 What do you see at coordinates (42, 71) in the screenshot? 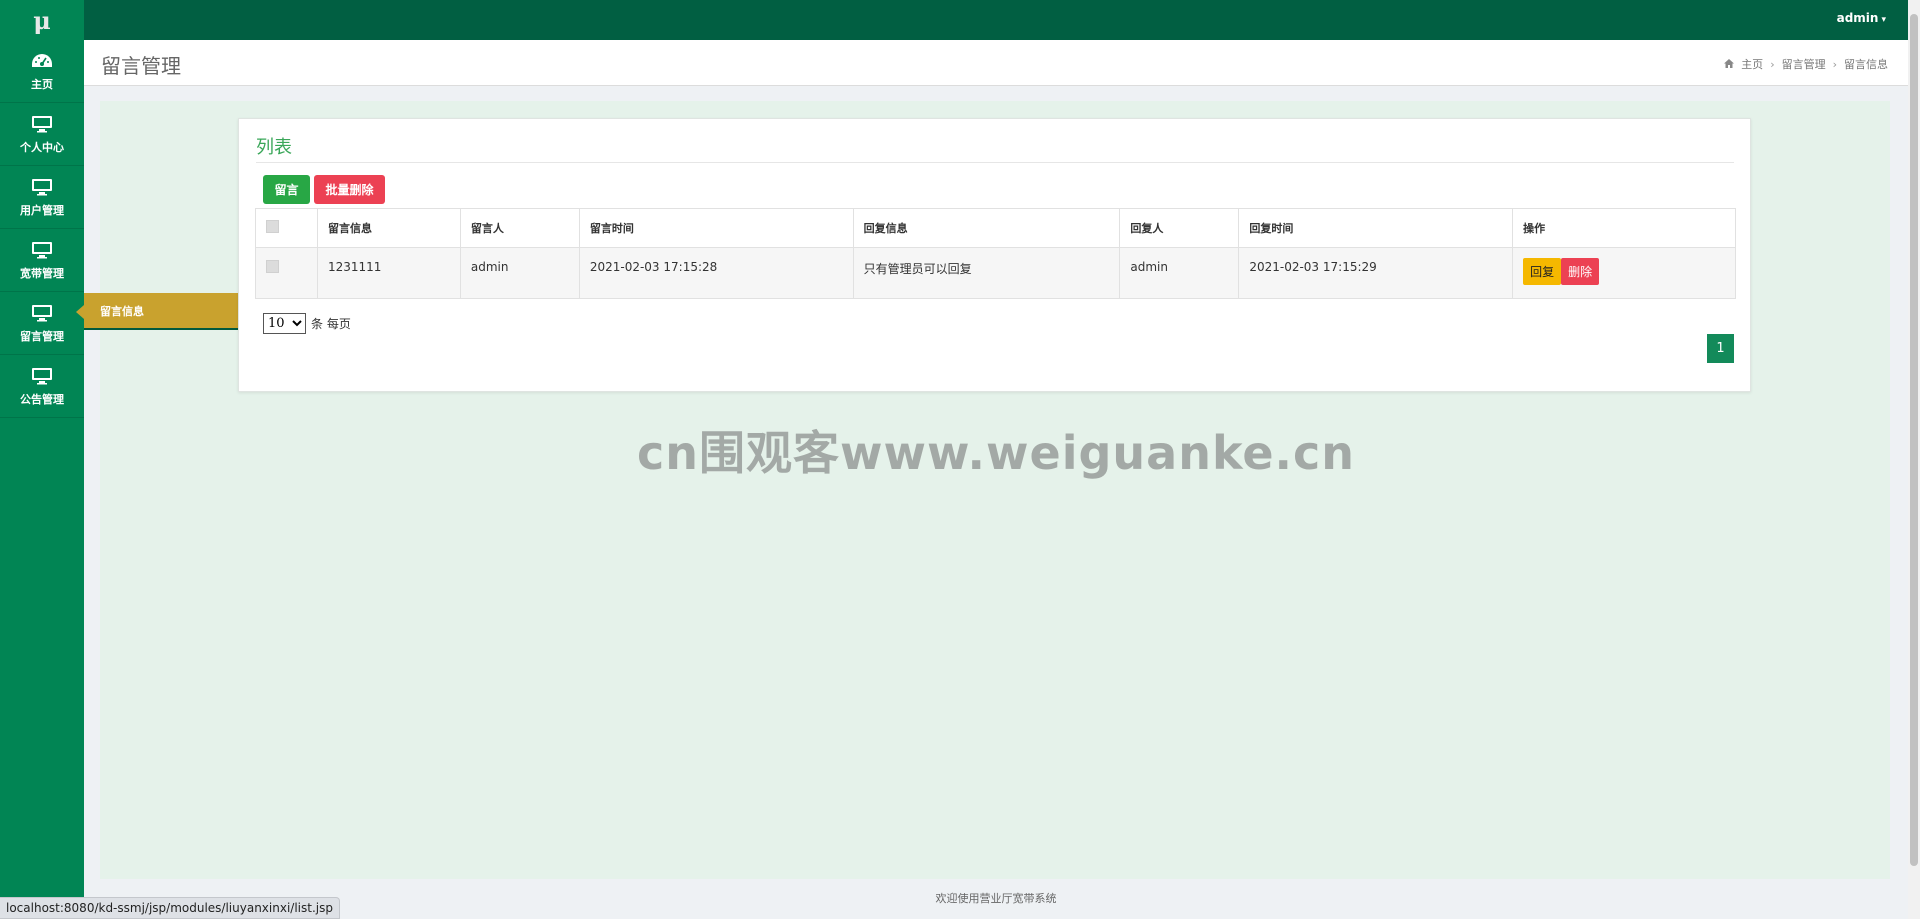
I see `sidebar-item-home: 主页` at bounding box center [42, 71].